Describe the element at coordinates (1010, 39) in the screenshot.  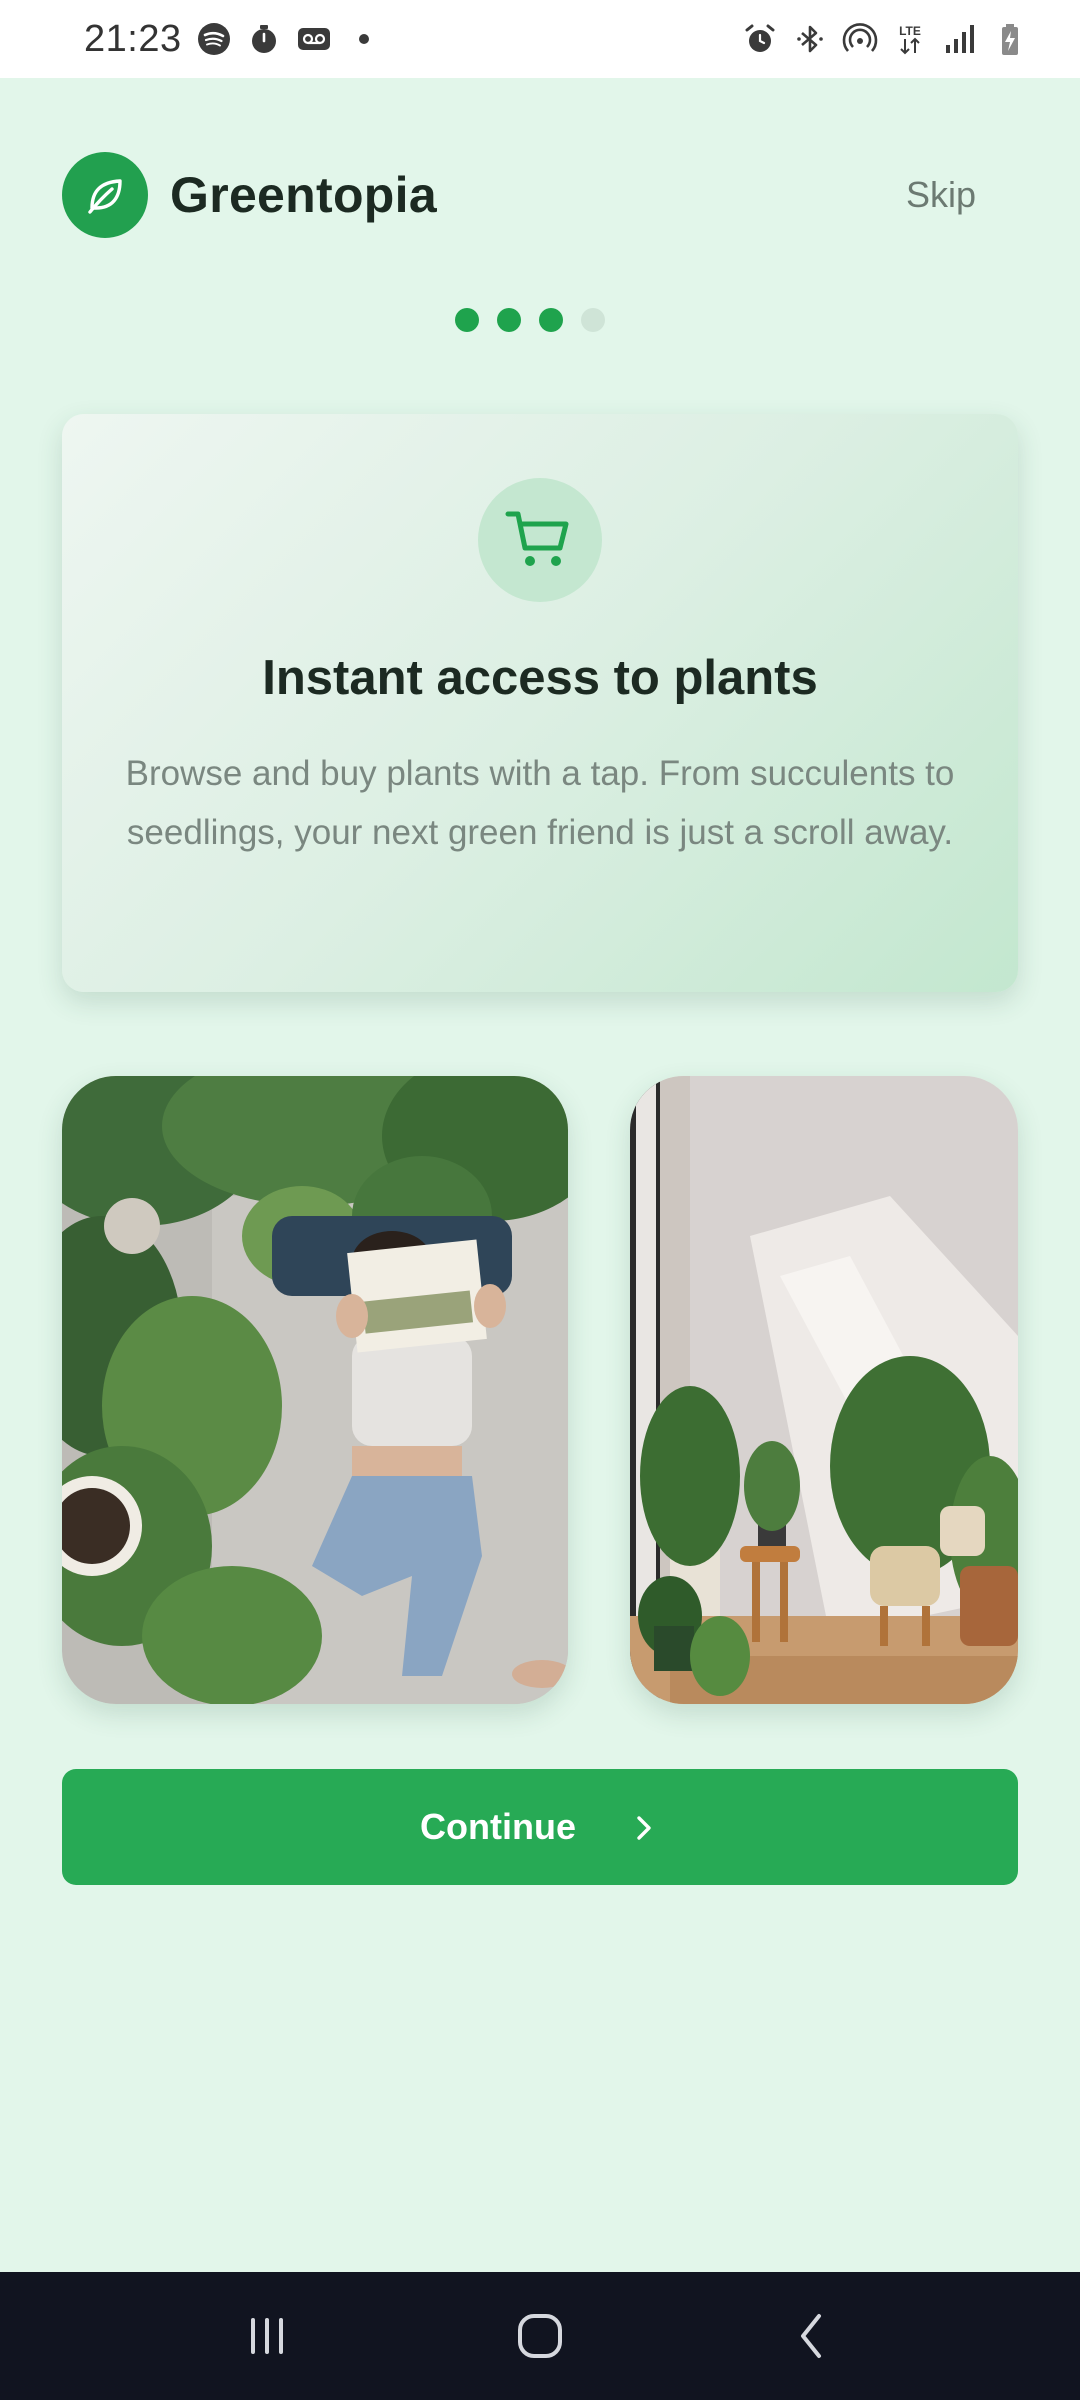
I see `battery-charging-icon` at that location.